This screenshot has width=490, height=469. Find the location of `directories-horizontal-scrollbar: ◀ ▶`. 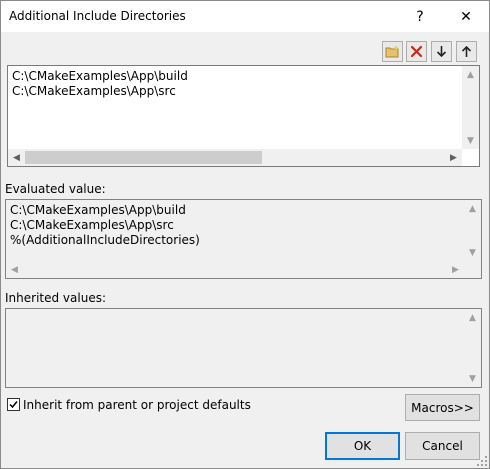

directories-horizontal-scrollbar: ◀ ▶ is located at coordinates (235, 157).